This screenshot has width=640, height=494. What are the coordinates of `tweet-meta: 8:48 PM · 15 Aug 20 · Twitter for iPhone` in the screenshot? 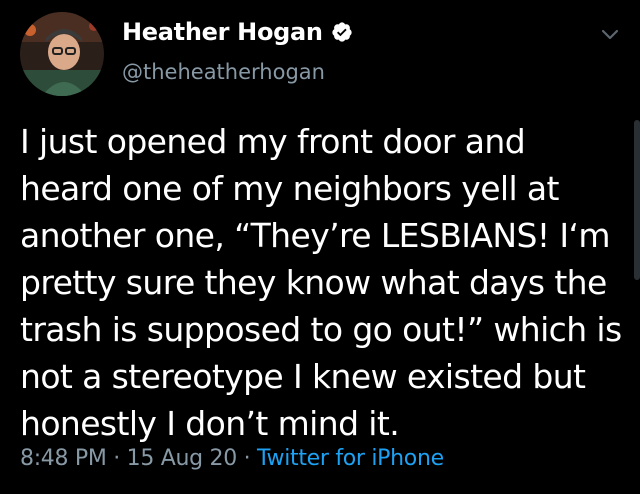 It's located at (232, 458).